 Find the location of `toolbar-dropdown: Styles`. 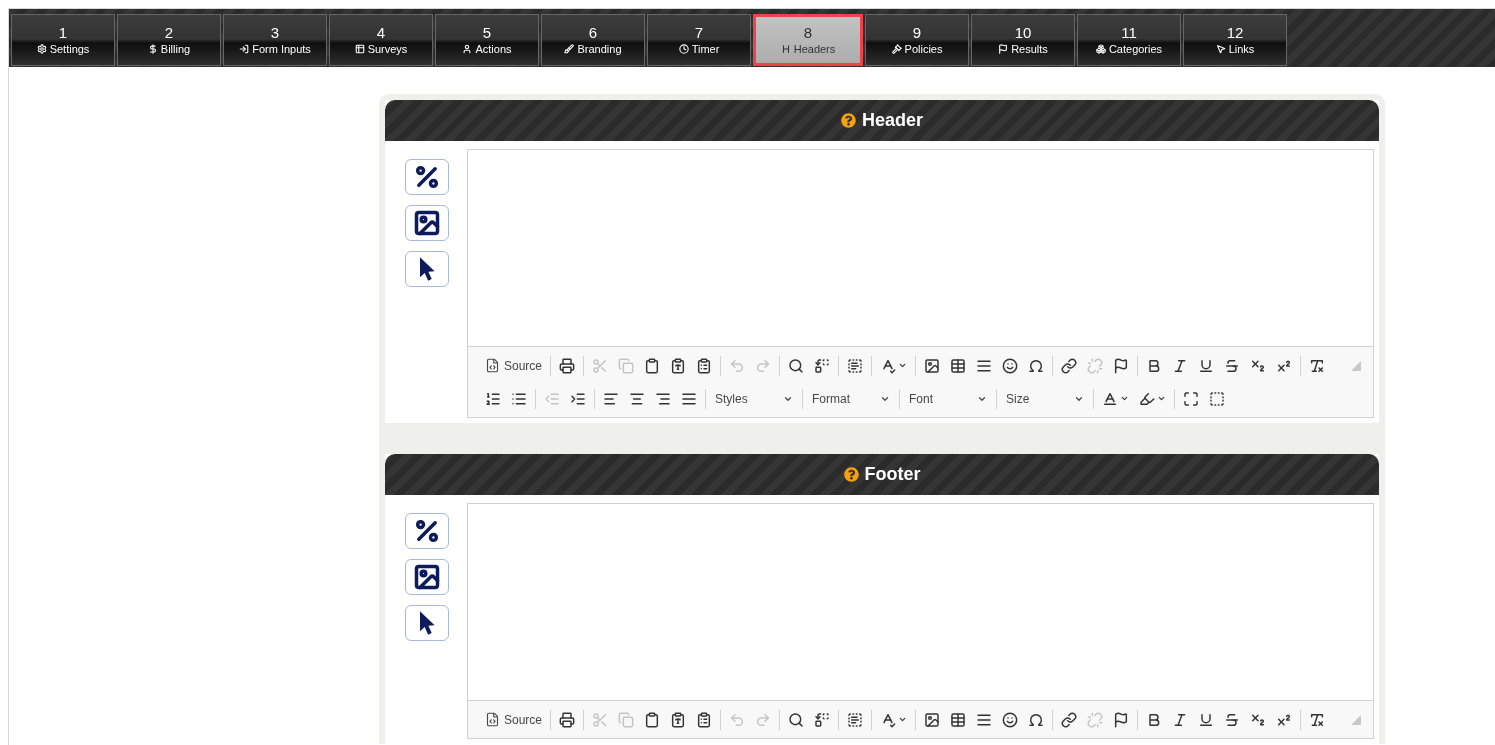

toolbar-dropdown: Styles is located at coordinates (754, 398).